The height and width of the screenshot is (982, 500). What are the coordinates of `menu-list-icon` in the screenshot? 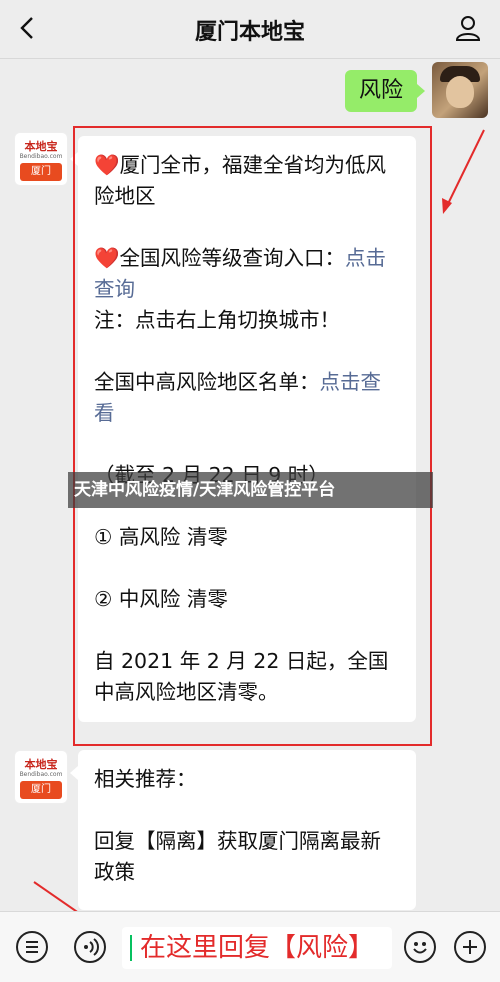 It's located at (32, 947).